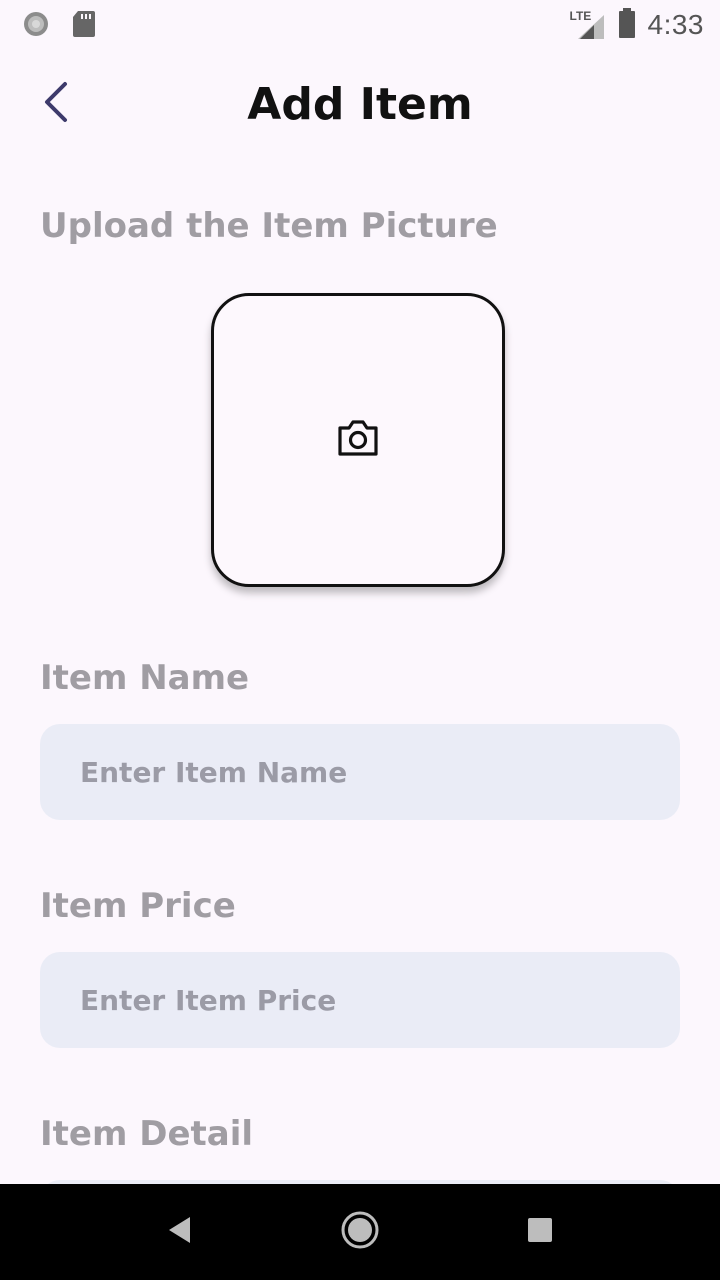 The image size is (720, 1280). What do you see at coordinates (145, 678) in the screenshot?
I see `item-name-label: Item Name` at bounding box center [145, 678].